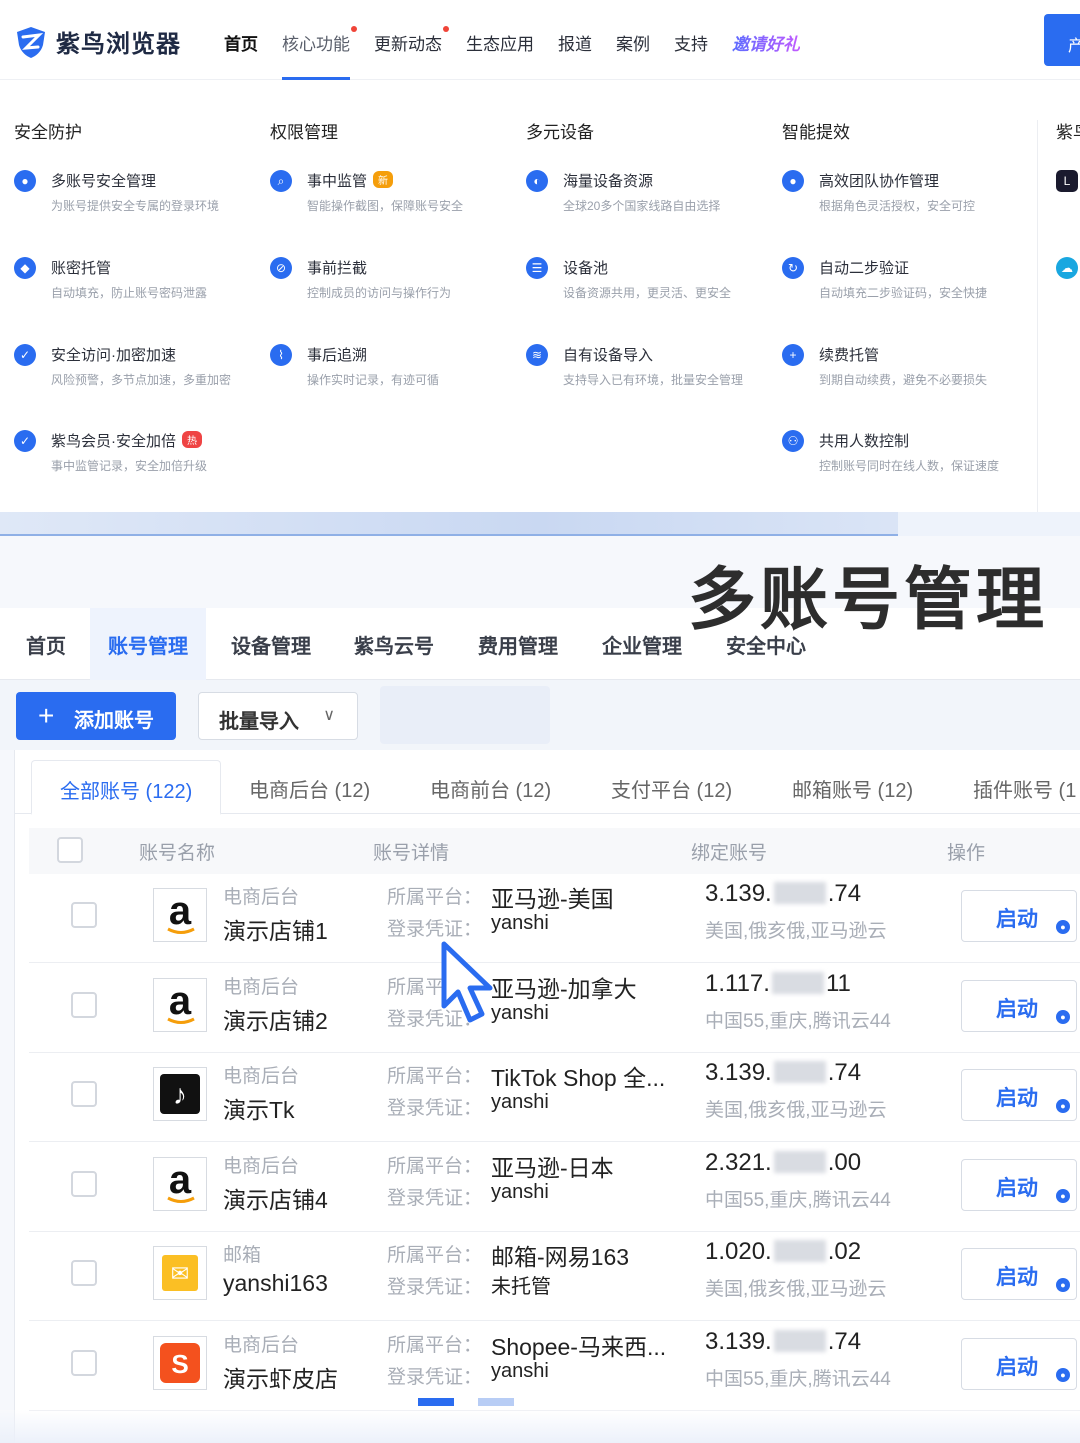 The width and height of the screenshot is (1080, 1443). What do you see at coordinates (394, 644) in the screenshot?
I see `app-tab-3: 紫鸟云号` at bounding box center [394, 644].